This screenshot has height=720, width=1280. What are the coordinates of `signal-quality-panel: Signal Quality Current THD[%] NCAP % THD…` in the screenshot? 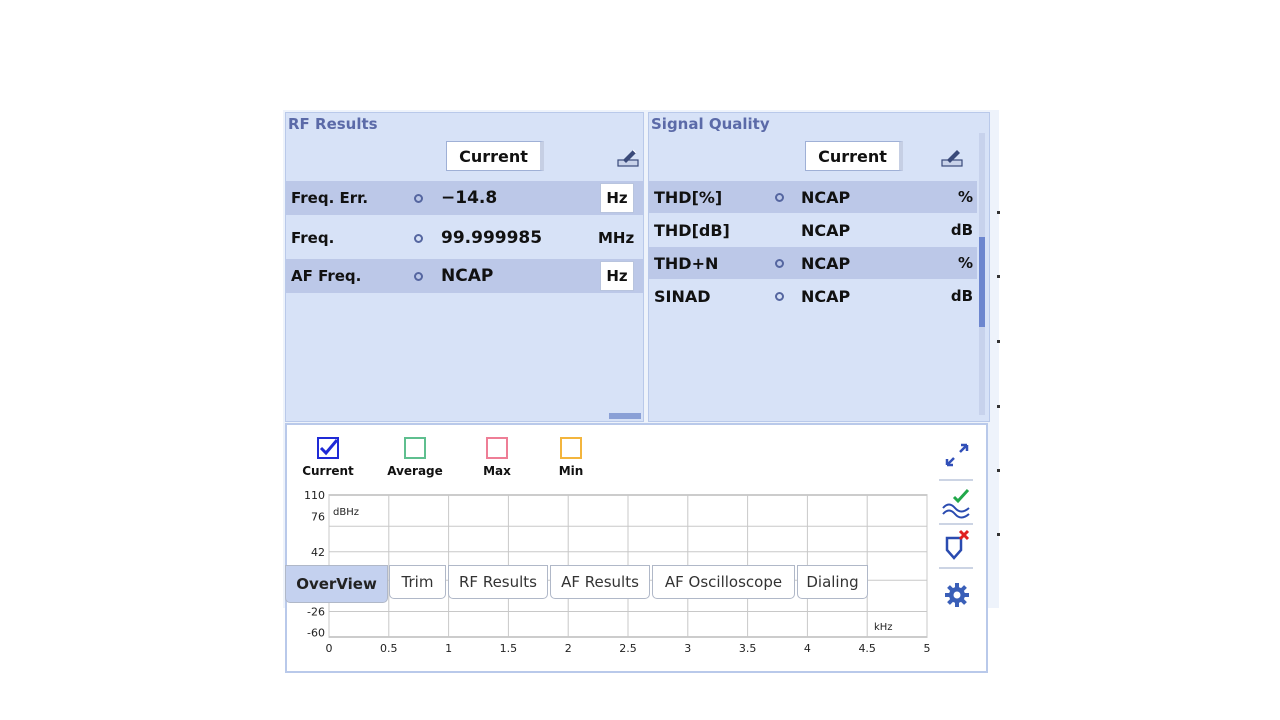 It's located at (819, 267).